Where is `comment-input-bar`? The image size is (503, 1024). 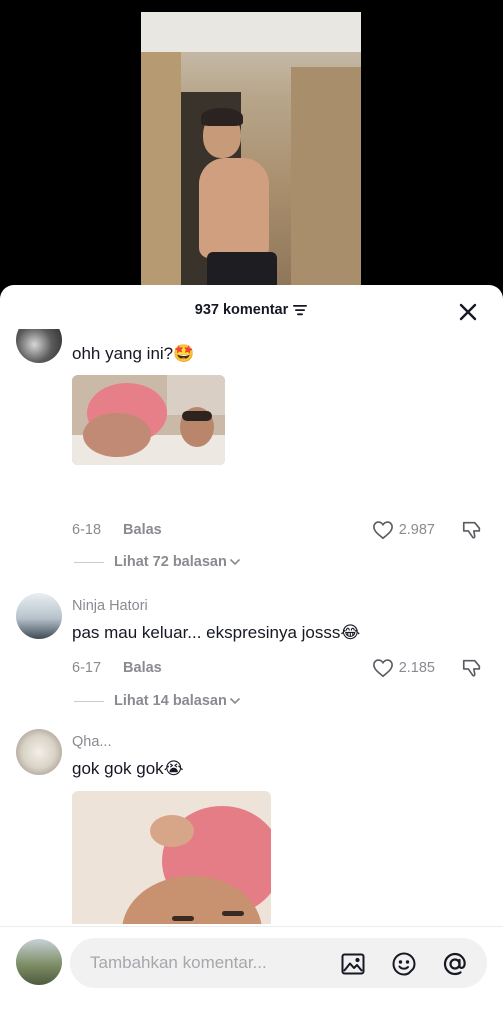
comment-input-bar is located at coordinates (251, 975).